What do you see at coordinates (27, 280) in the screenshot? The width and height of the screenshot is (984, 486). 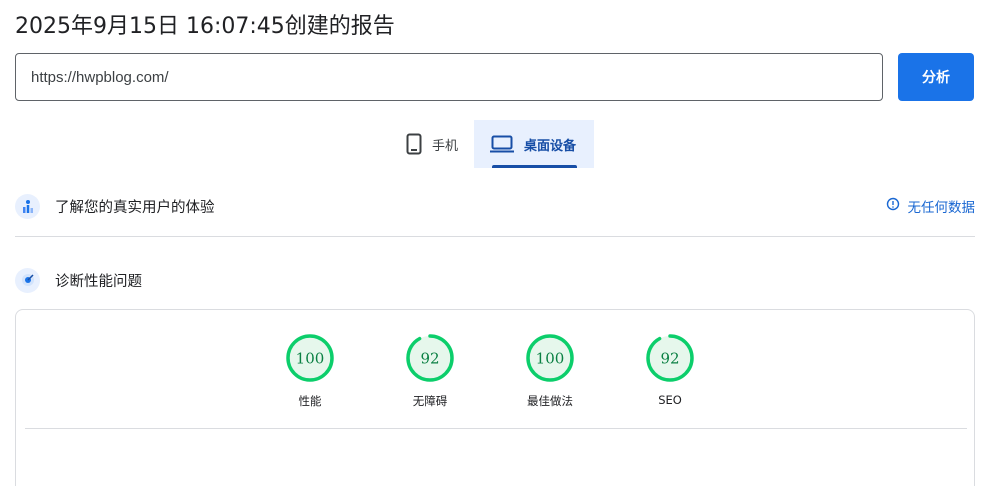 I see `lighthouse-icon` at bounding box center [27, 280].